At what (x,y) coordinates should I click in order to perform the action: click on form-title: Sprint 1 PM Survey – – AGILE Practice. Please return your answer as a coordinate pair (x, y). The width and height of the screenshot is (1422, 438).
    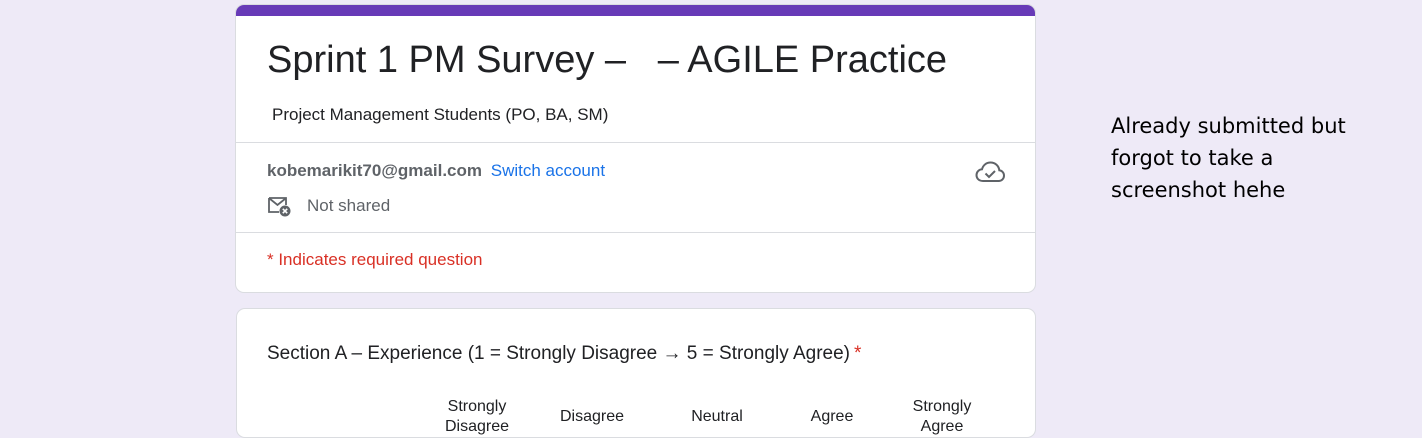
    Looking at the image, I should click on (607, 60).